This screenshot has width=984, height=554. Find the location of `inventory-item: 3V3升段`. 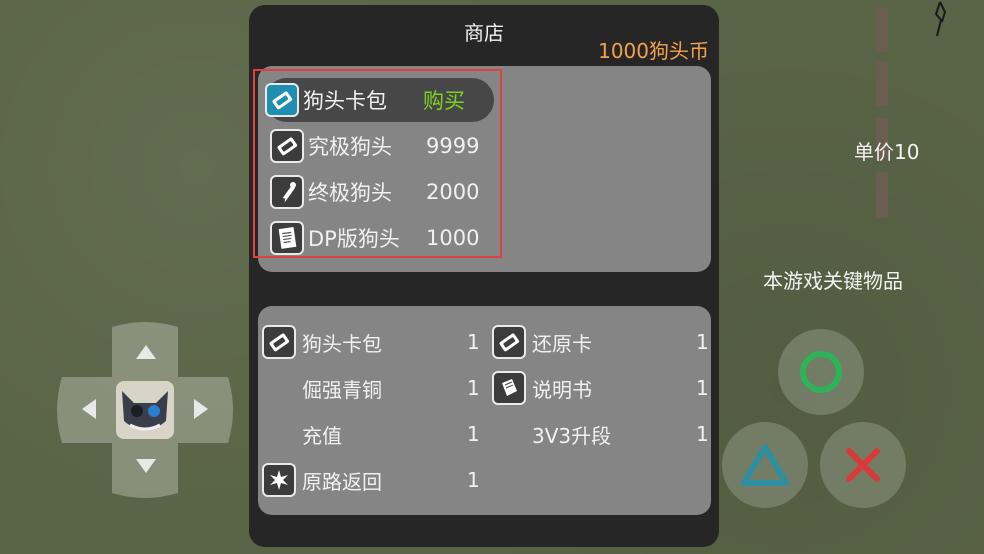

inventory-item: 3V3升段 is located at coordinates (551, 434).